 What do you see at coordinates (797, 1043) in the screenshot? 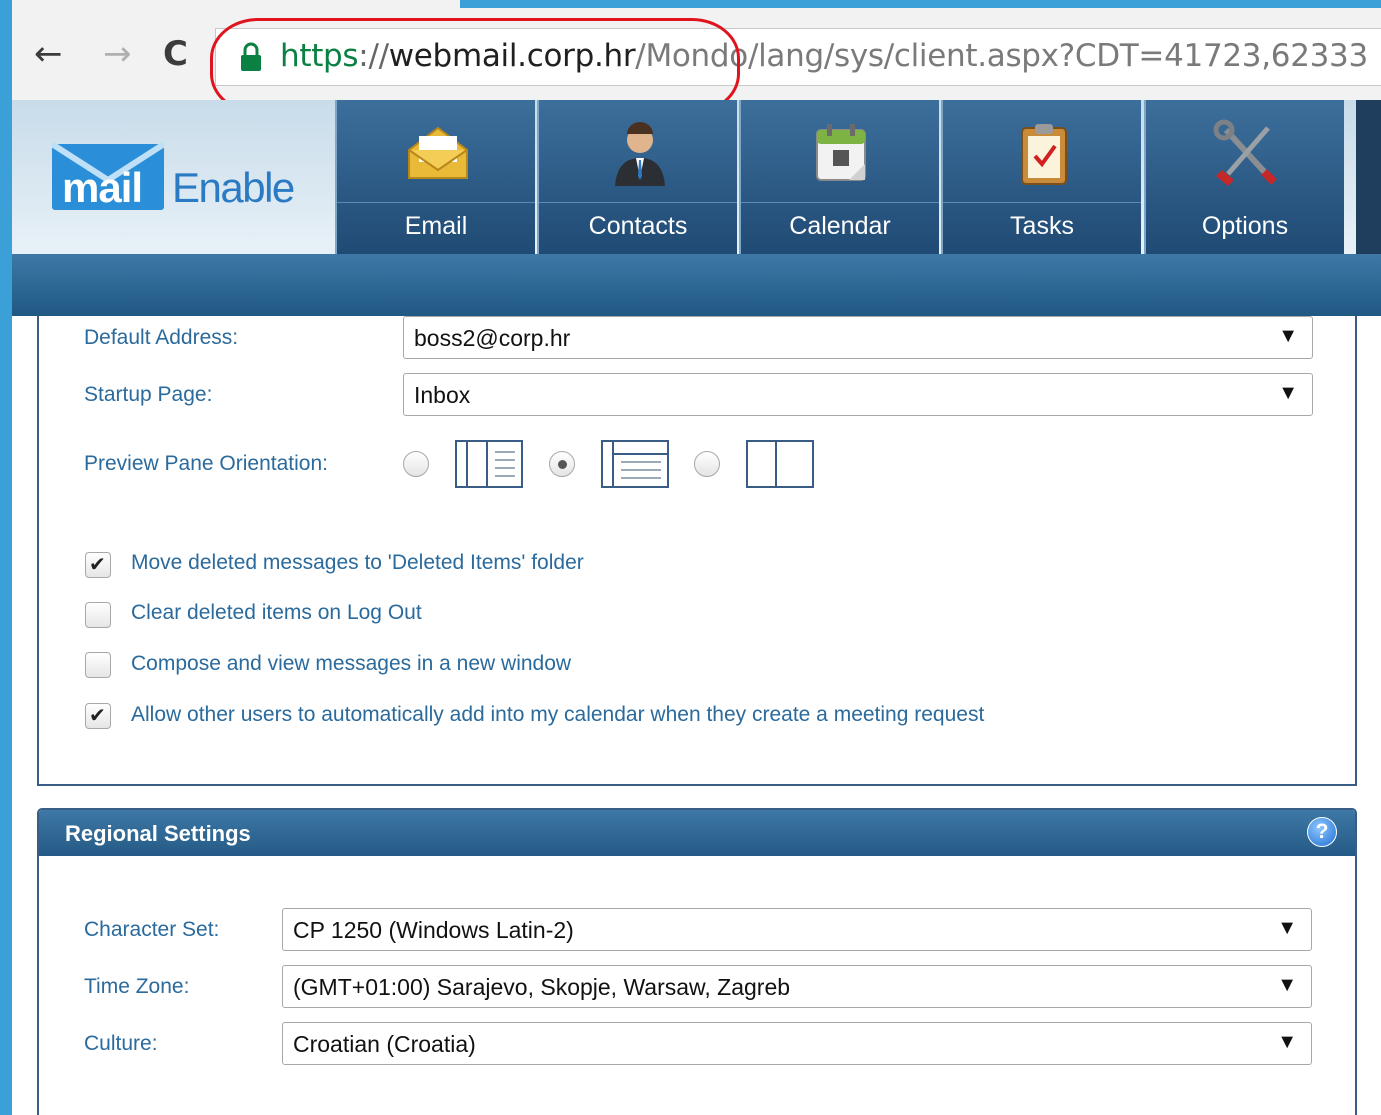
I see `culture-select: Croatian (Croatia) ▼` at bounding box center [797, 1043].